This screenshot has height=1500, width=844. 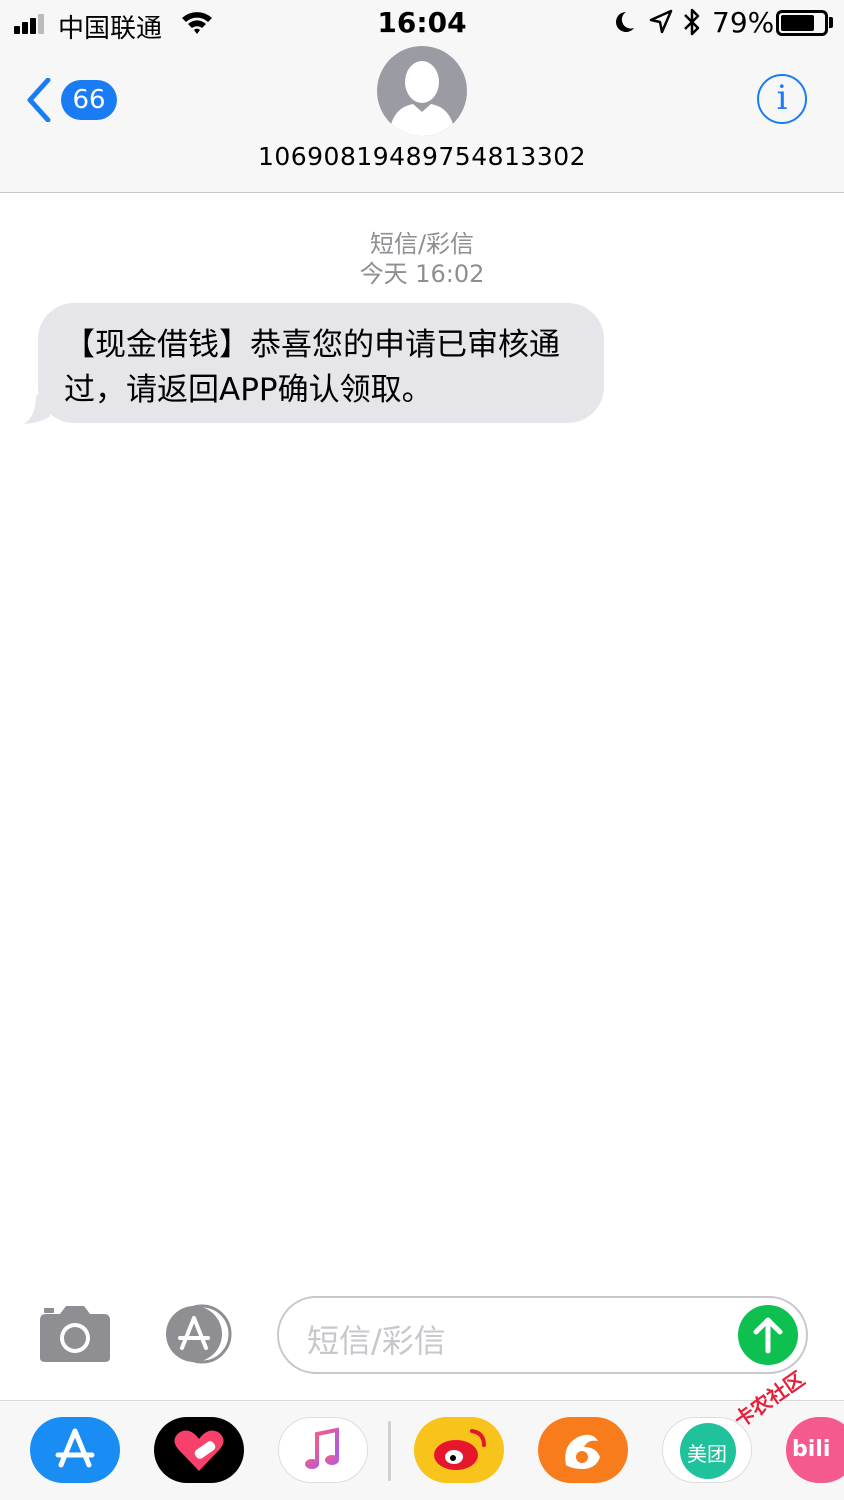 What do you see at coordinates (422, 98) in the screenshot?
I see `person-silhouette-icon` at bounding box center [422, 98].